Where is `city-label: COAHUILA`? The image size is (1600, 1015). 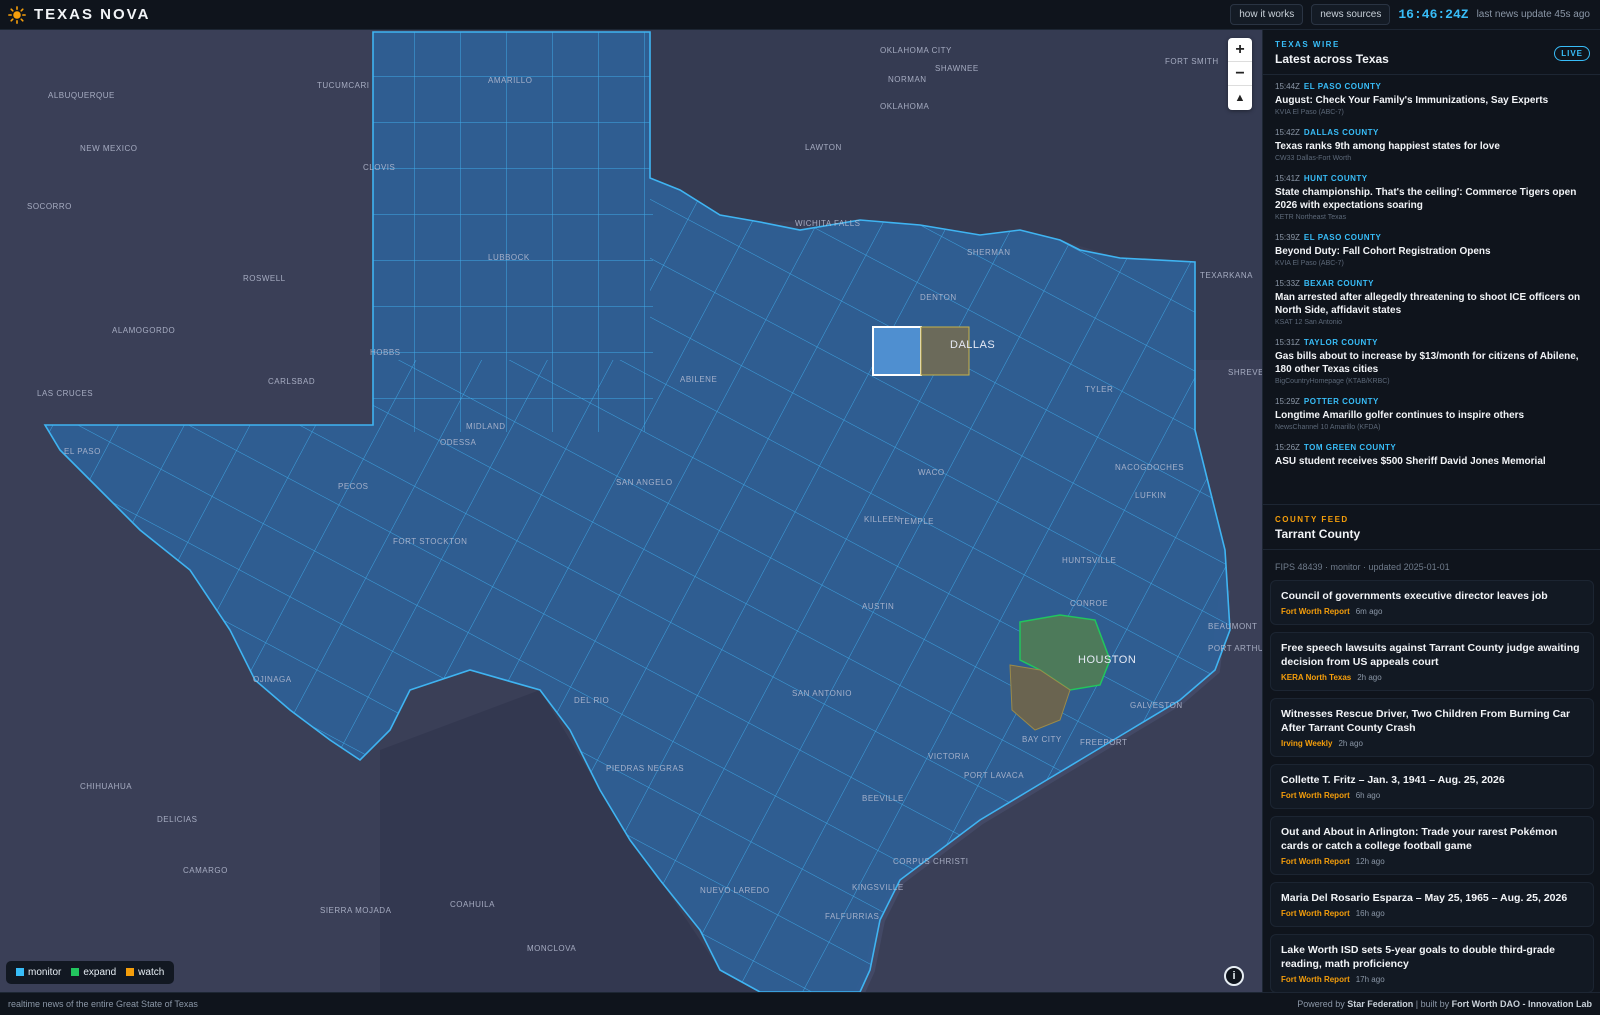
city-label: COAHUILA is located at coordinates (472, 904).